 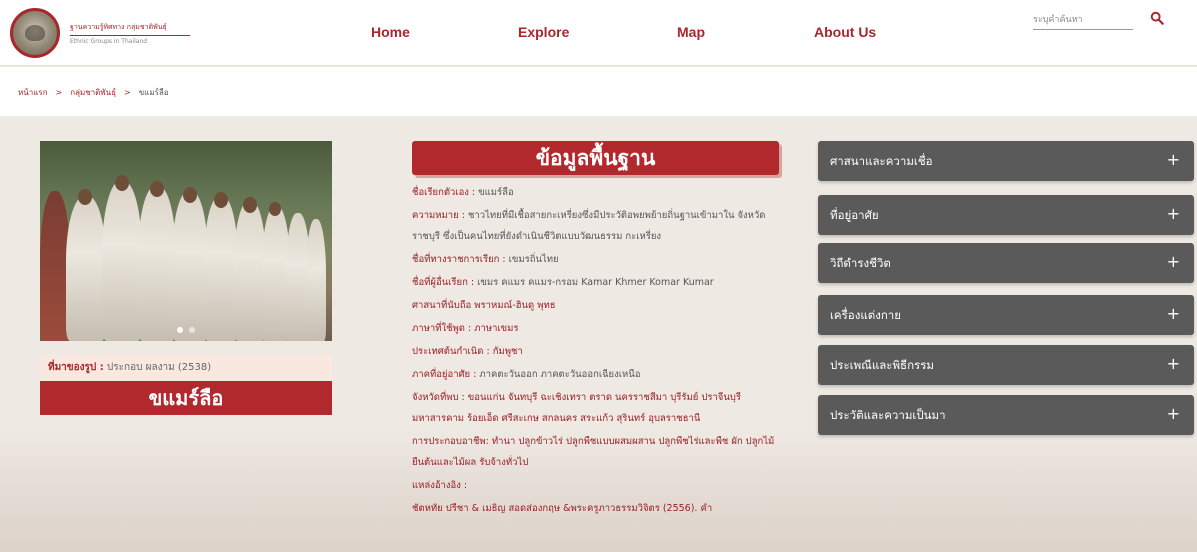 What do you see at coordinates (881, 161) in the screenshot?
I see `accordion-label: ศาสนาและความเชื่อ` at bounding box center [881, 161].